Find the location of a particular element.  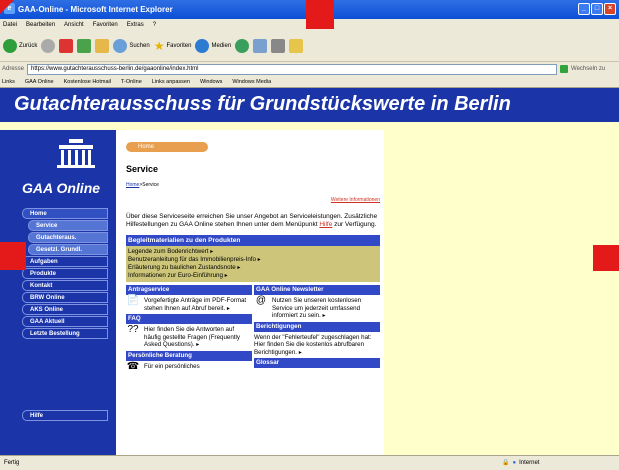

star-icon: ★ is located at coordinates (159, 46).